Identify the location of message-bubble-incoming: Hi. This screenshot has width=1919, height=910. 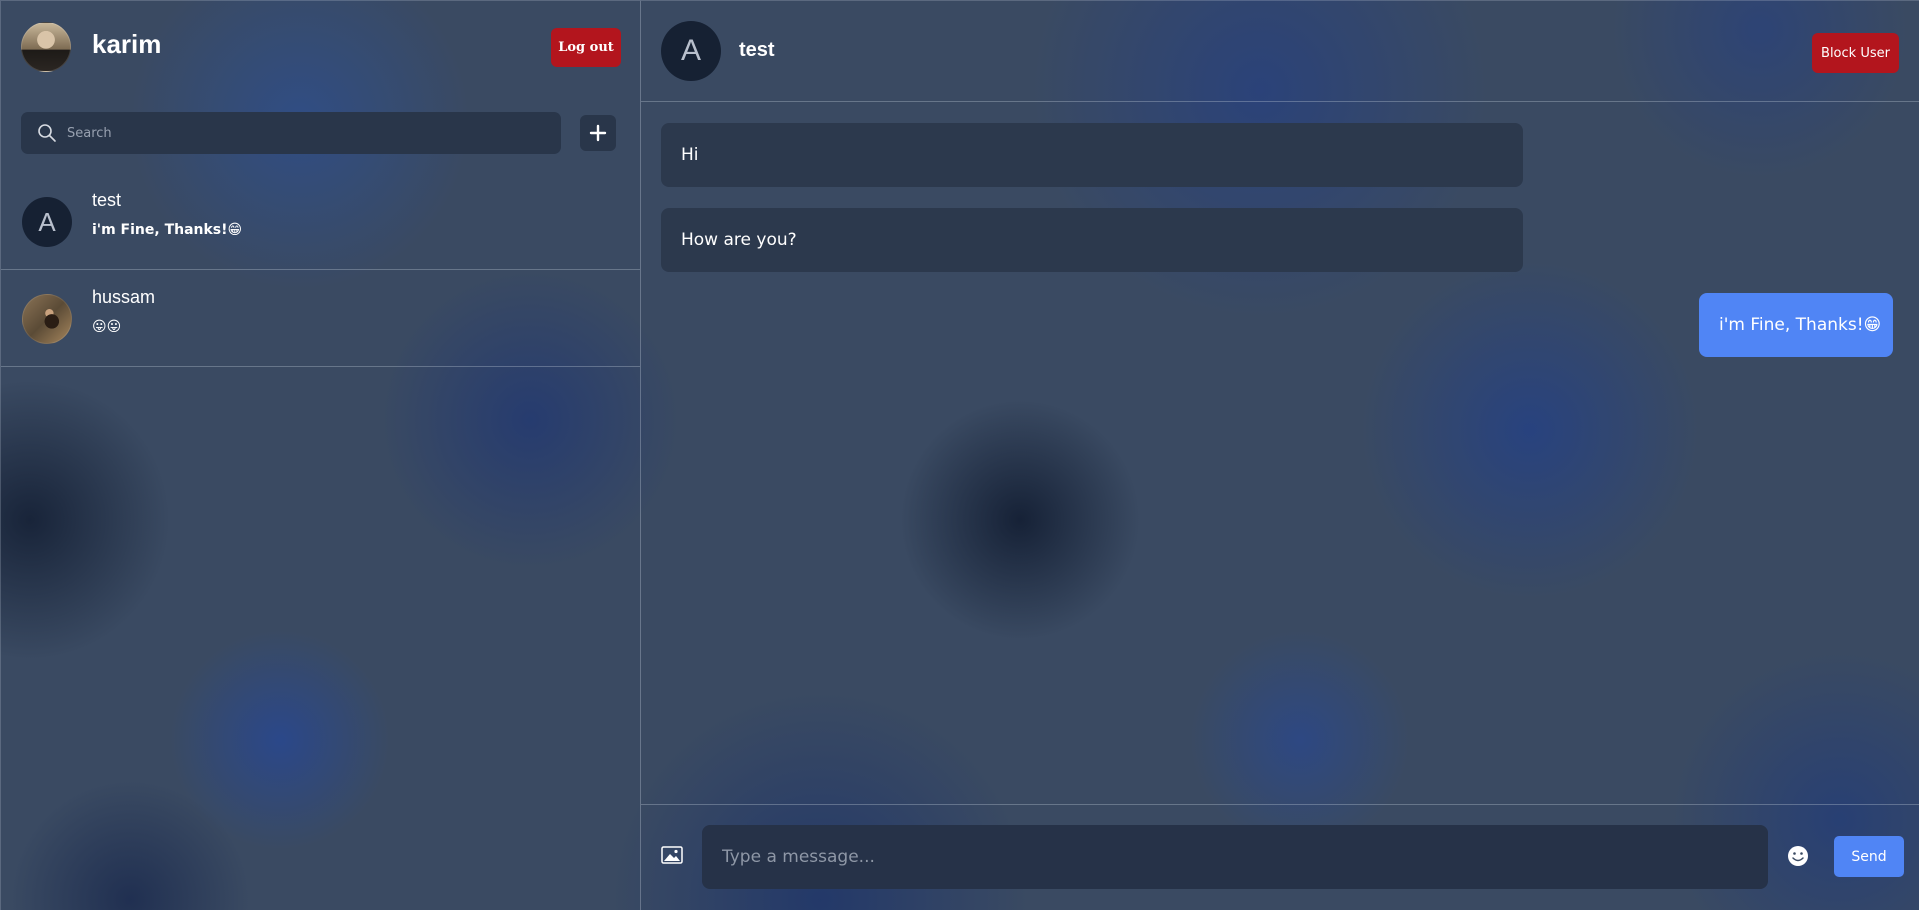
(1092, 155).